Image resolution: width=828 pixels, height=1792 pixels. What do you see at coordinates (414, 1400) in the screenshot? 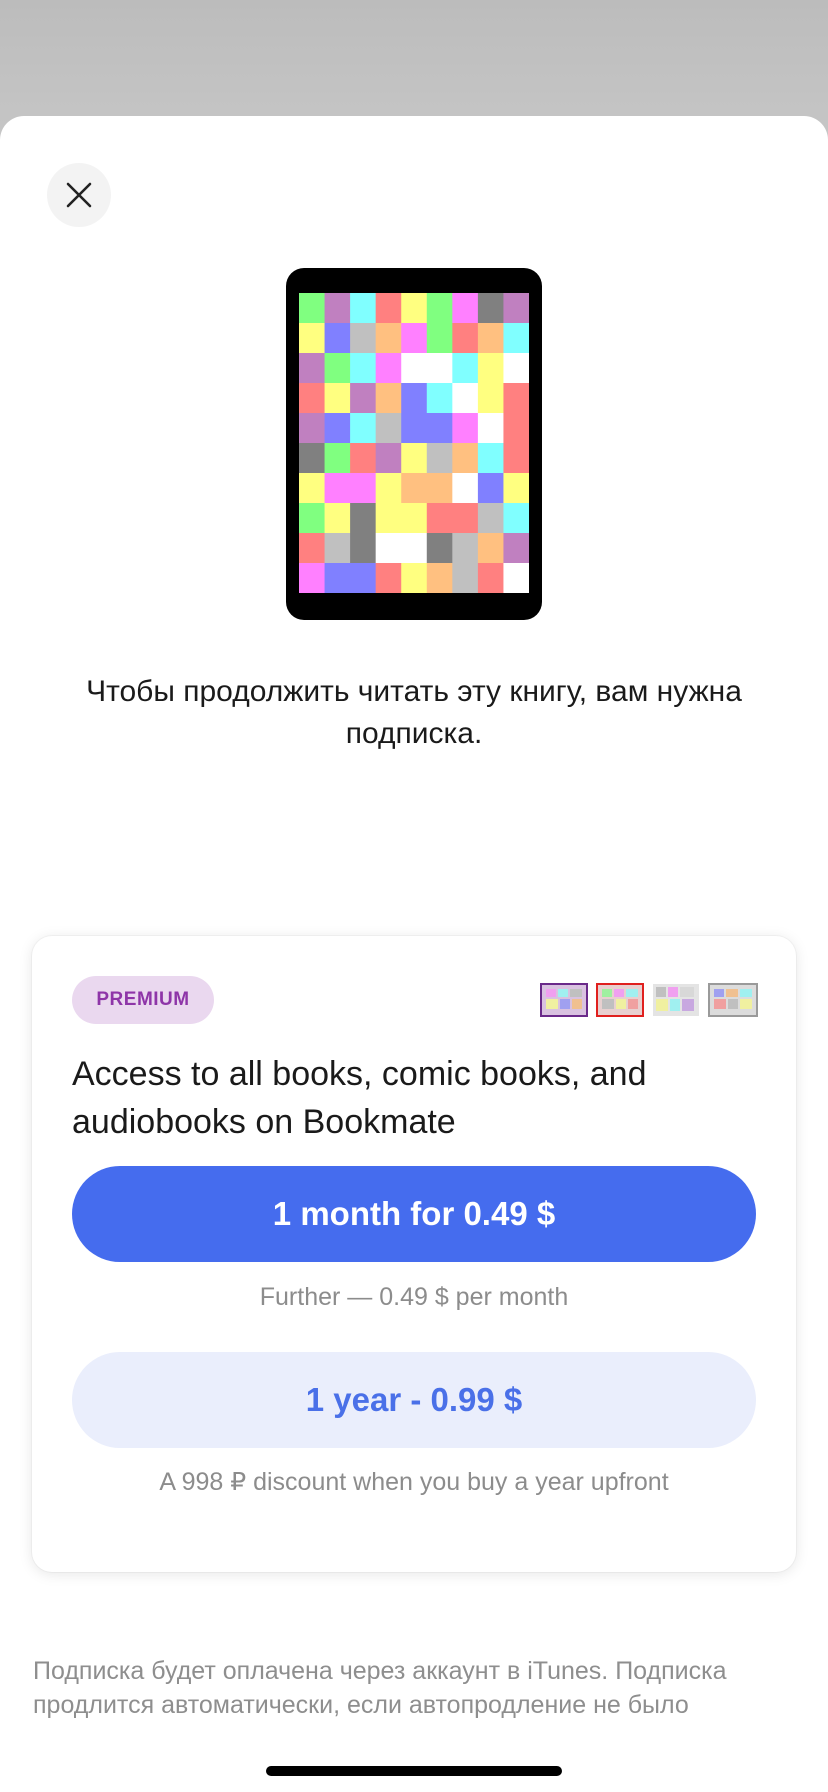
I see `yearly-subscription-button: 1 year - 0.99 $` at bounding box center [414, 1400].